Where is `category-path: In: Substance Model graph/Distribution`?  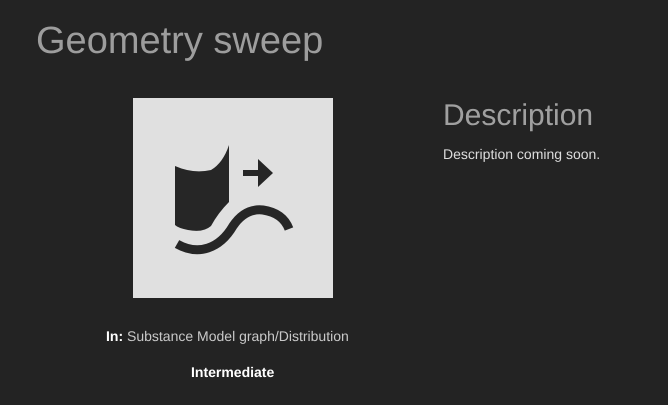 category-path: In: Substance Model graph/Distribution is located at coordinates (227, 336).